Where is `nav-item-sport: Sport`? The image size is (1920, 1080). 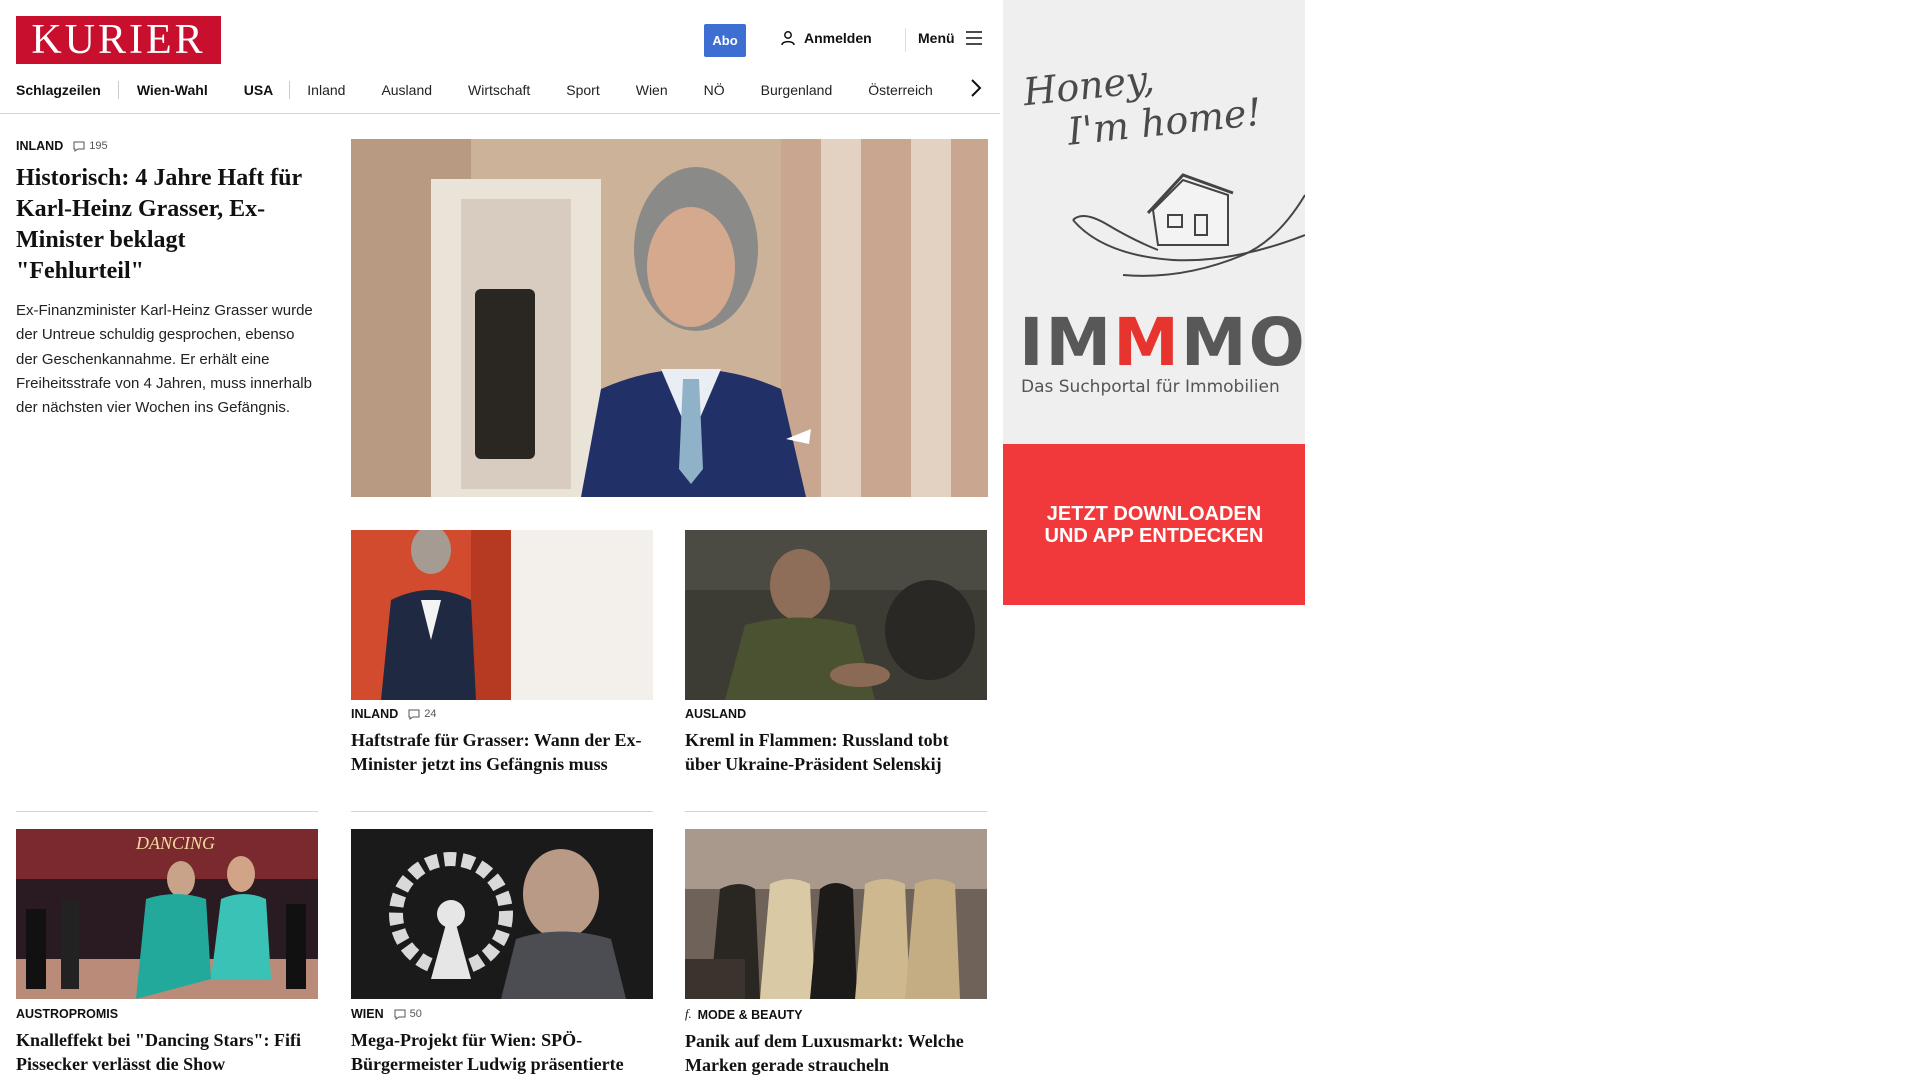 nav-item-sport: Sport is located at coordinates (582, 90).